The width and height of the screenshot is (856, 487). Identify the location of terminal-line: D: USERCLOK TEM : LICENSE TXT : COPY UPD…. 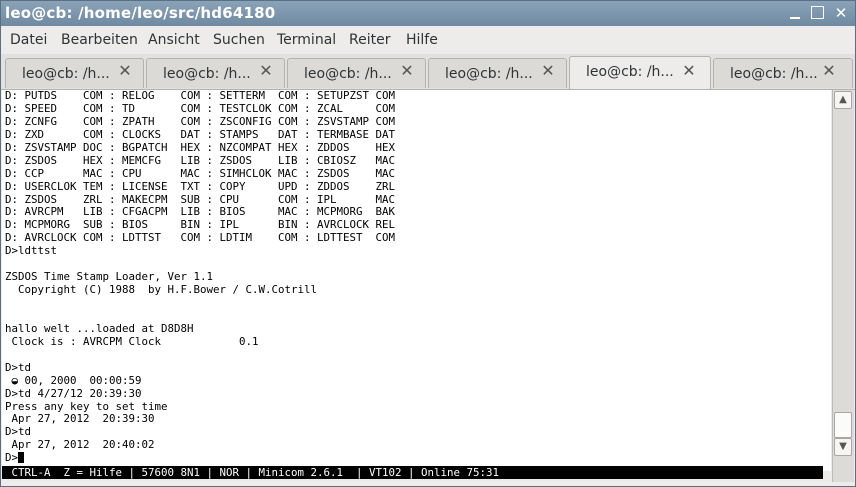
(200, 186).